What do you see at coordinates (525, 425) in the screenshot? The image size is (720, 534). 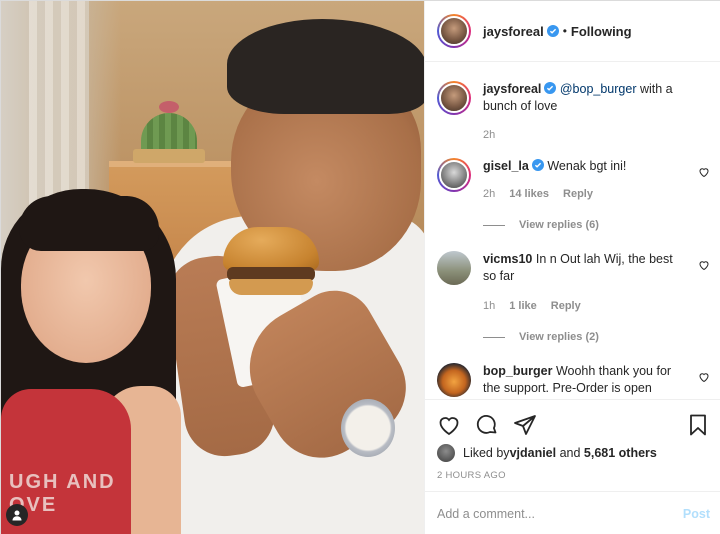 I see `share-icon` at bounding box center [525, 425].